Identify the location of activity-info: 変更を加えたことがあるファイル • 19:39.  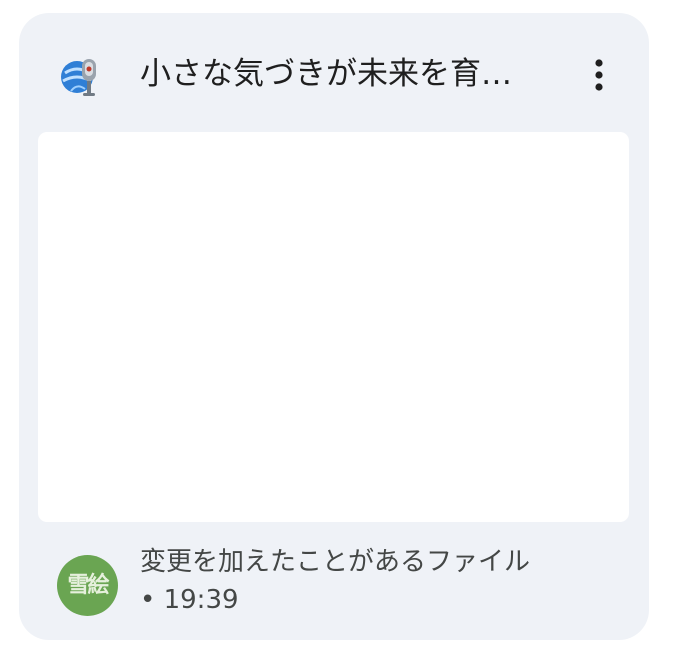
(380, 581).